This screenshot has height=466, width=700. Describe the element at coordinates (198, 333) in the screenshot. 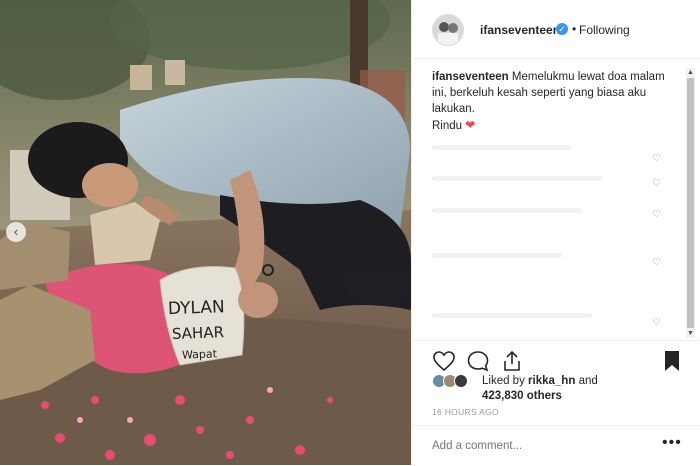

I see `headstone-text-surname: SAHAR` at that location.